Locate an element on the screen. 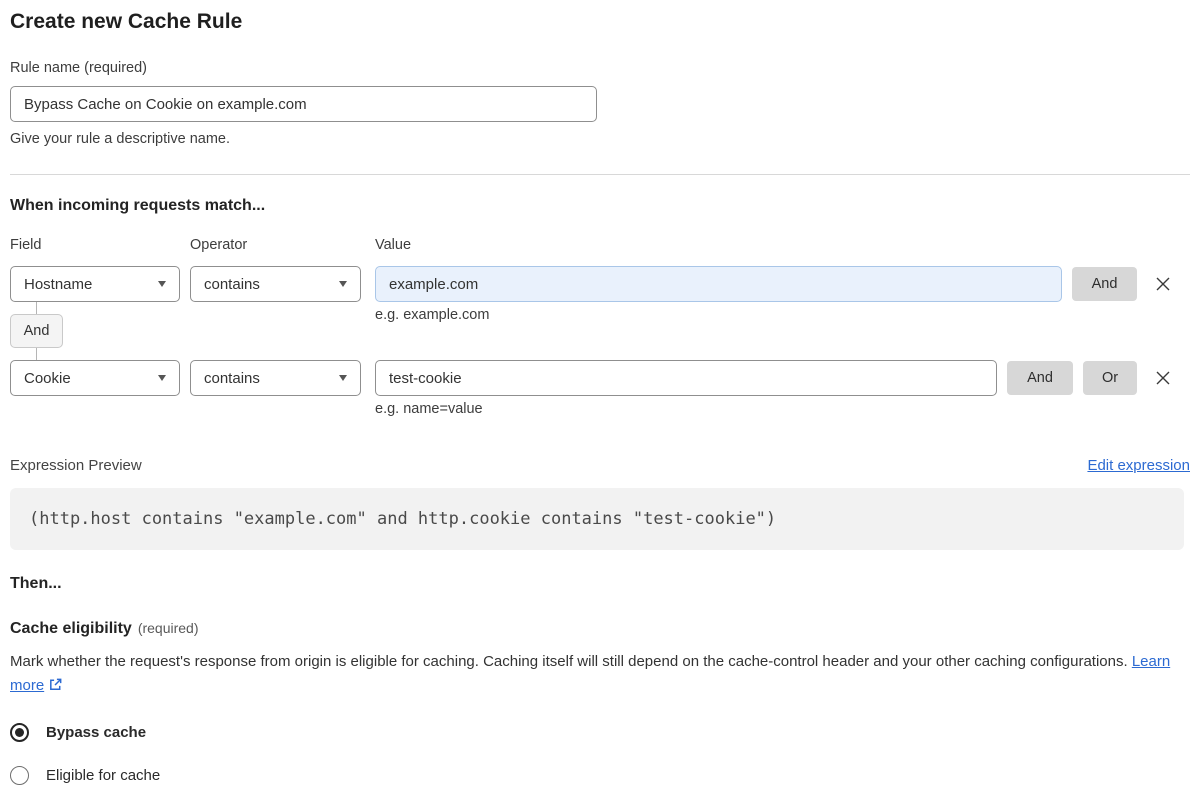 The image size is (1200, 793). field-select-row2: Cookie is located at coordinates (95, 378).